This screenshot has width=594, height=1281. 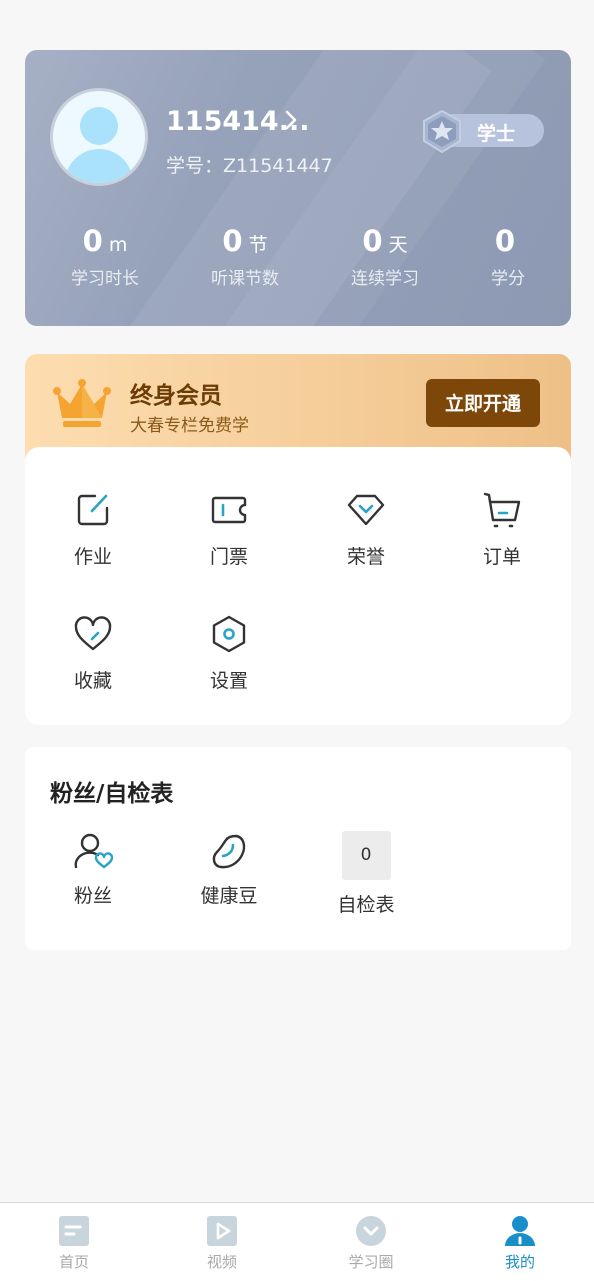 What do you see at coordinates (520, 1231) in the screenshot?
I see `profile-icon` at bounding box center [520, 1231].